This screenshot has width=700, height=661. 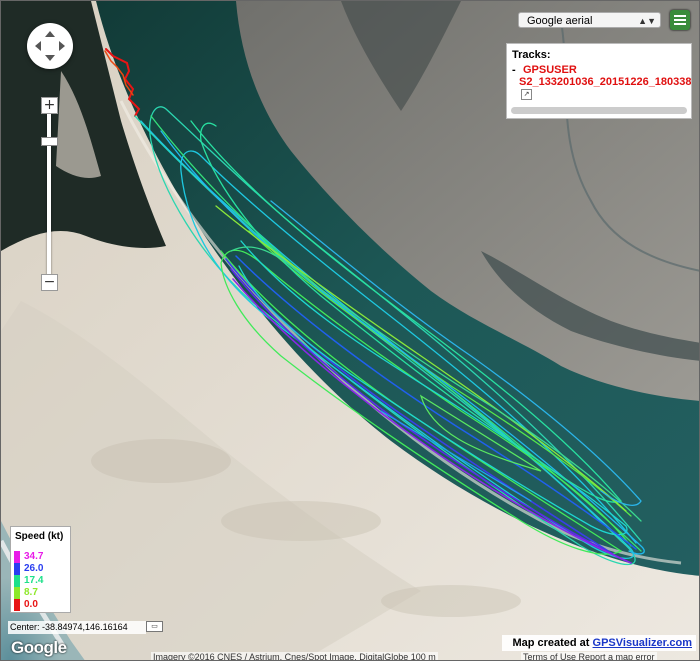 I want to click on pan-arrows-icon, so click(x=50, y=46).